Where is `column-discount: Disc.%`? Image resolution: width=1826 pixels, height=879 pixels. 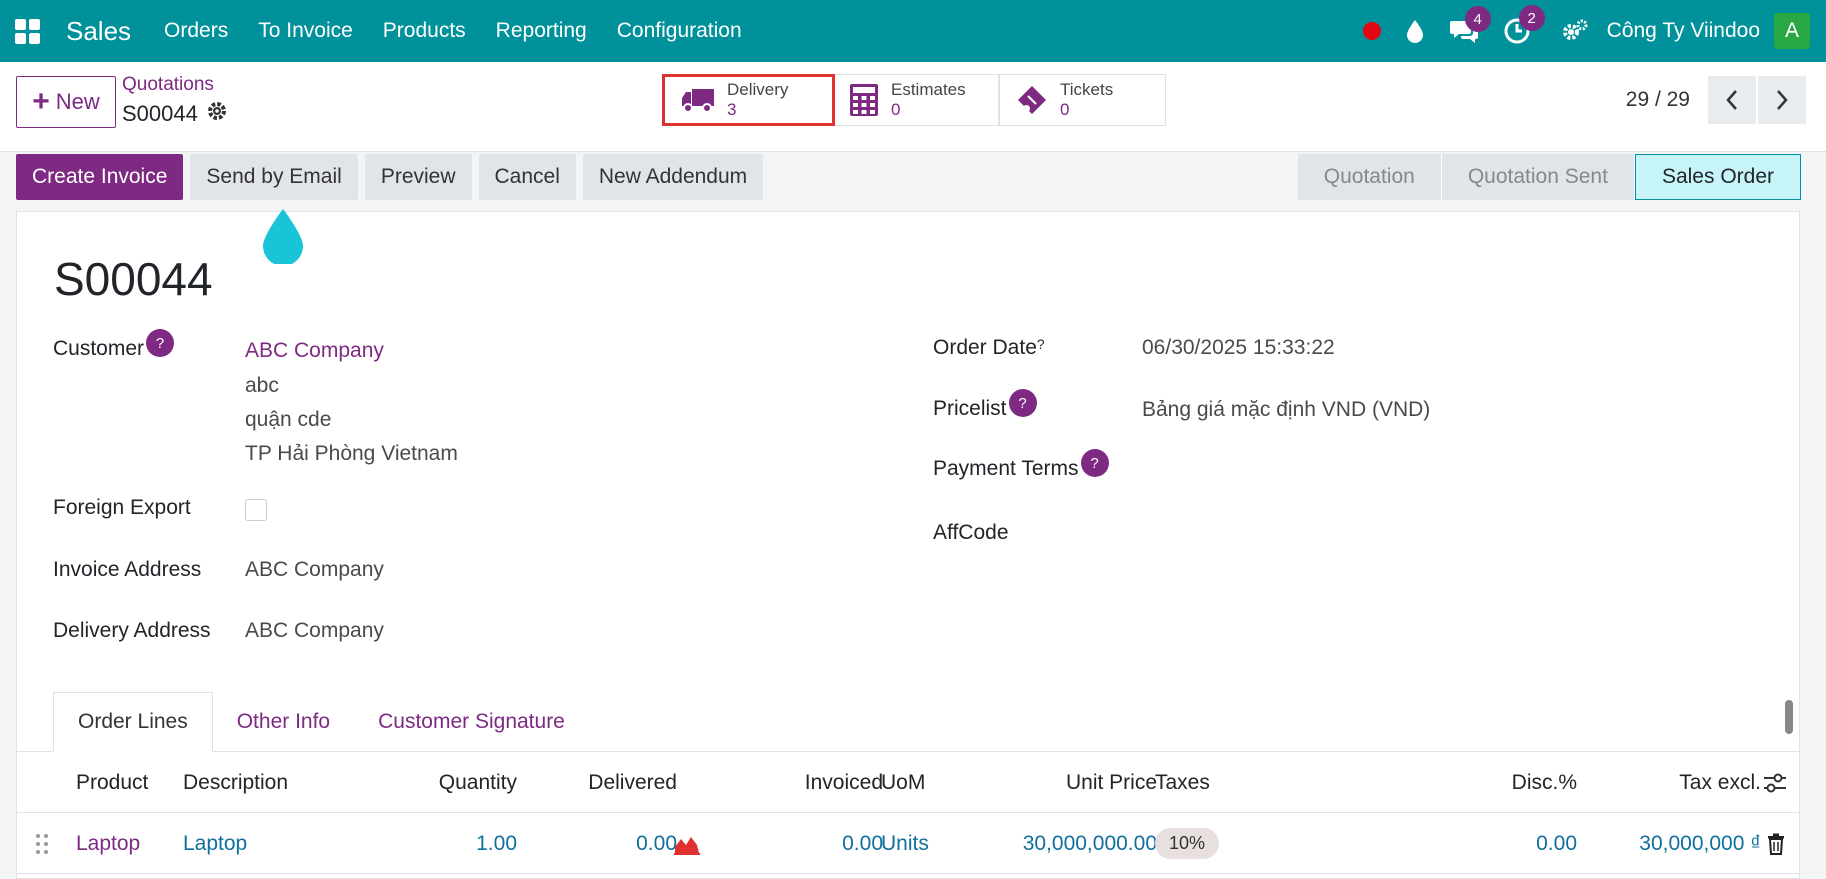
column-discount: Disc.% is located at coordinates (1517, 782).